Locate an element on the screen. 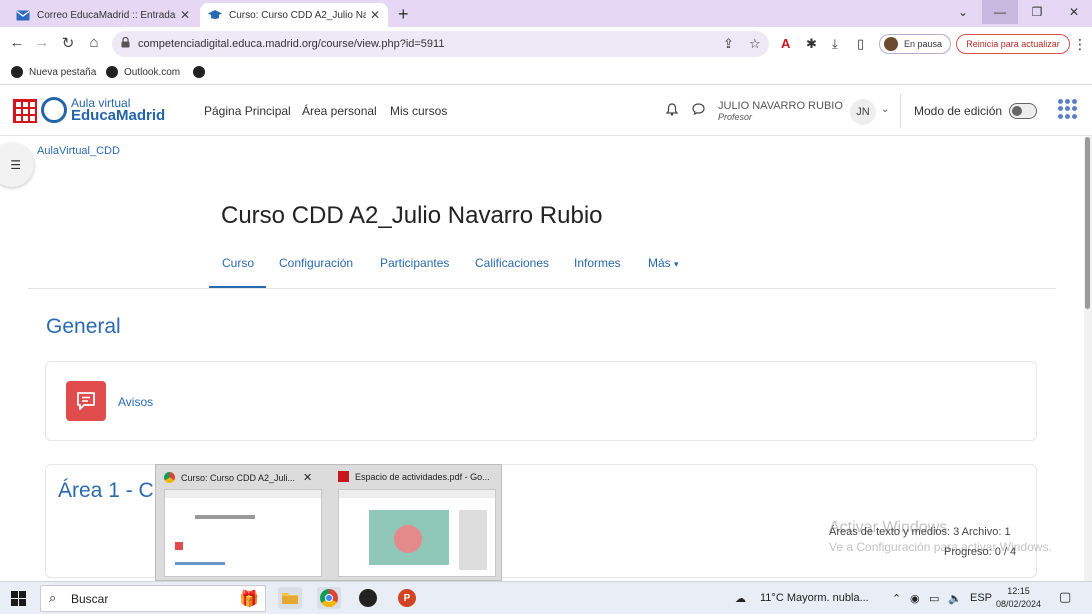  preview-chrome-window: Curso: Curso CDD A2_Juli... ✕ is located at coordinates (241, 523).